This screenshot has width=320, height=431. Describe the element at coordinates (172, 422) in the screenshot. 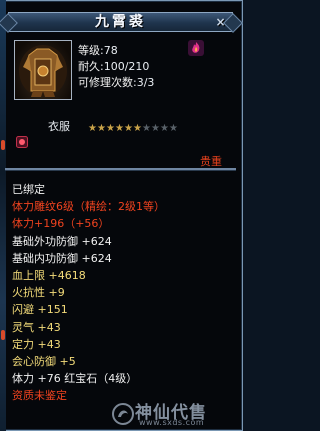

I see `watermark-url: www.sxds.com` at that location.